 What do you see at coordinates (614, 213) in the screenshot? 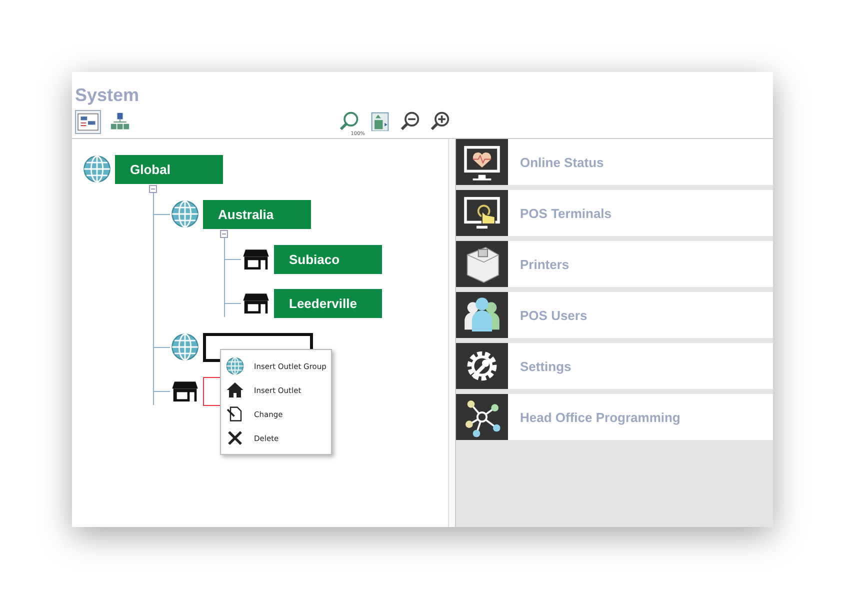
I see `menu-item: POS Terminals` at bounding box center [614, 213].